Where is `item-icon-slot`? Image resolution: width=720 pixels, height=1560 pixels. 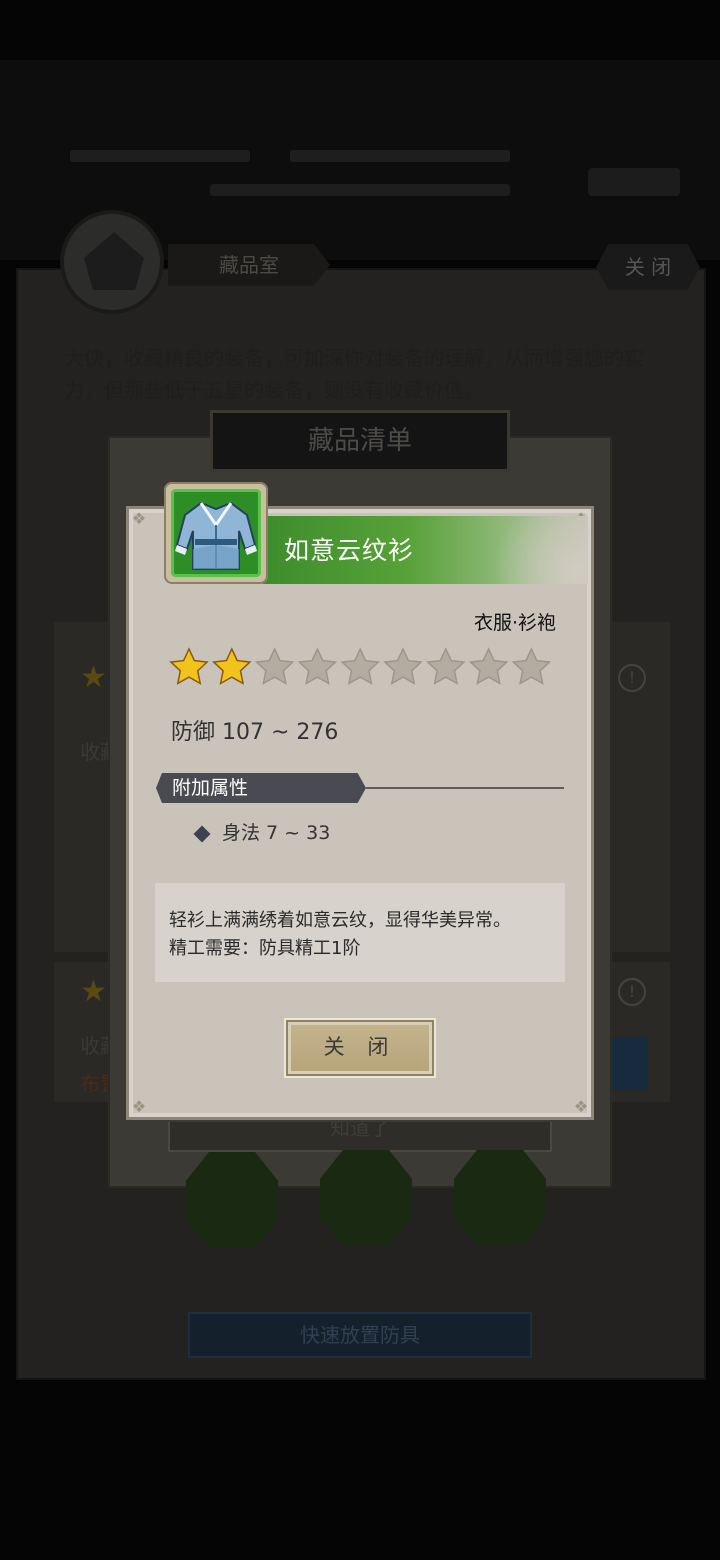 item-icon-slot is located at coordinates (216, 533).